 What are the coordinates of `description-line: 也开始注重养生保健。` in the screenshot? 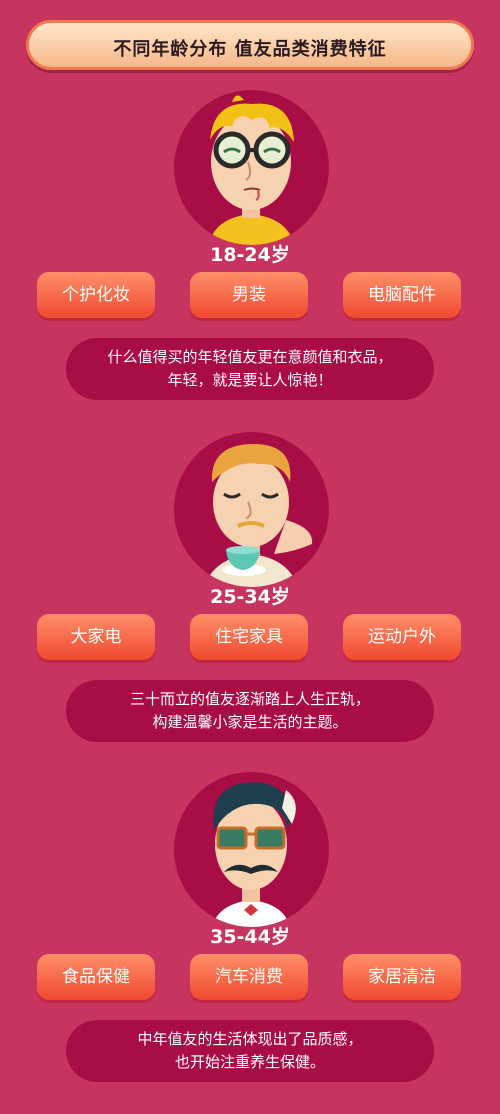 It's located at (249, 1062).